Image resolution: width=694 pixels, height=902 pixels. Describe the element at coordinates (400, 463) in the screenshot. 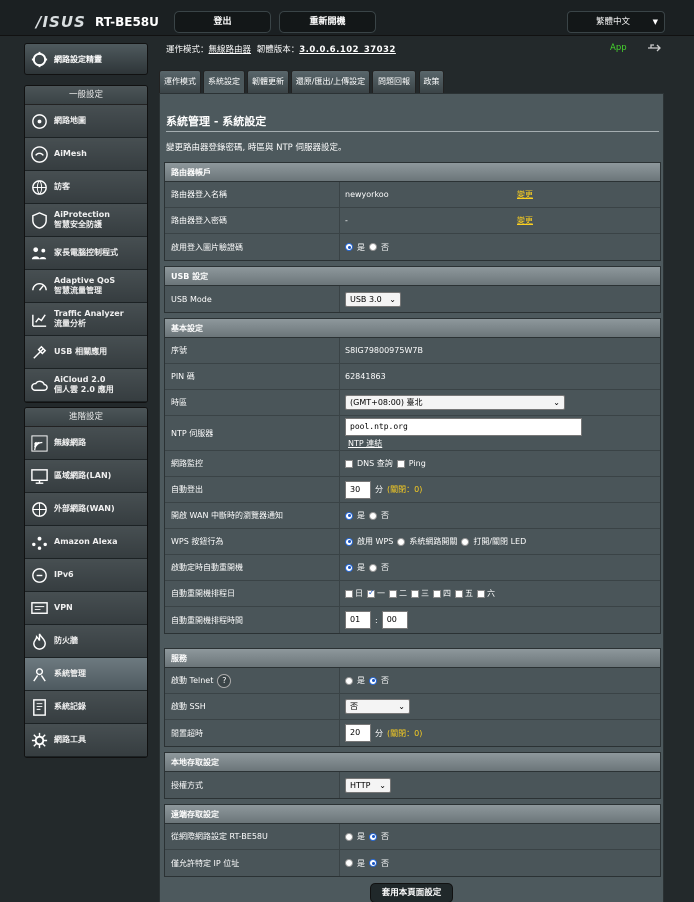

I see `ping-checkbox` at that location.